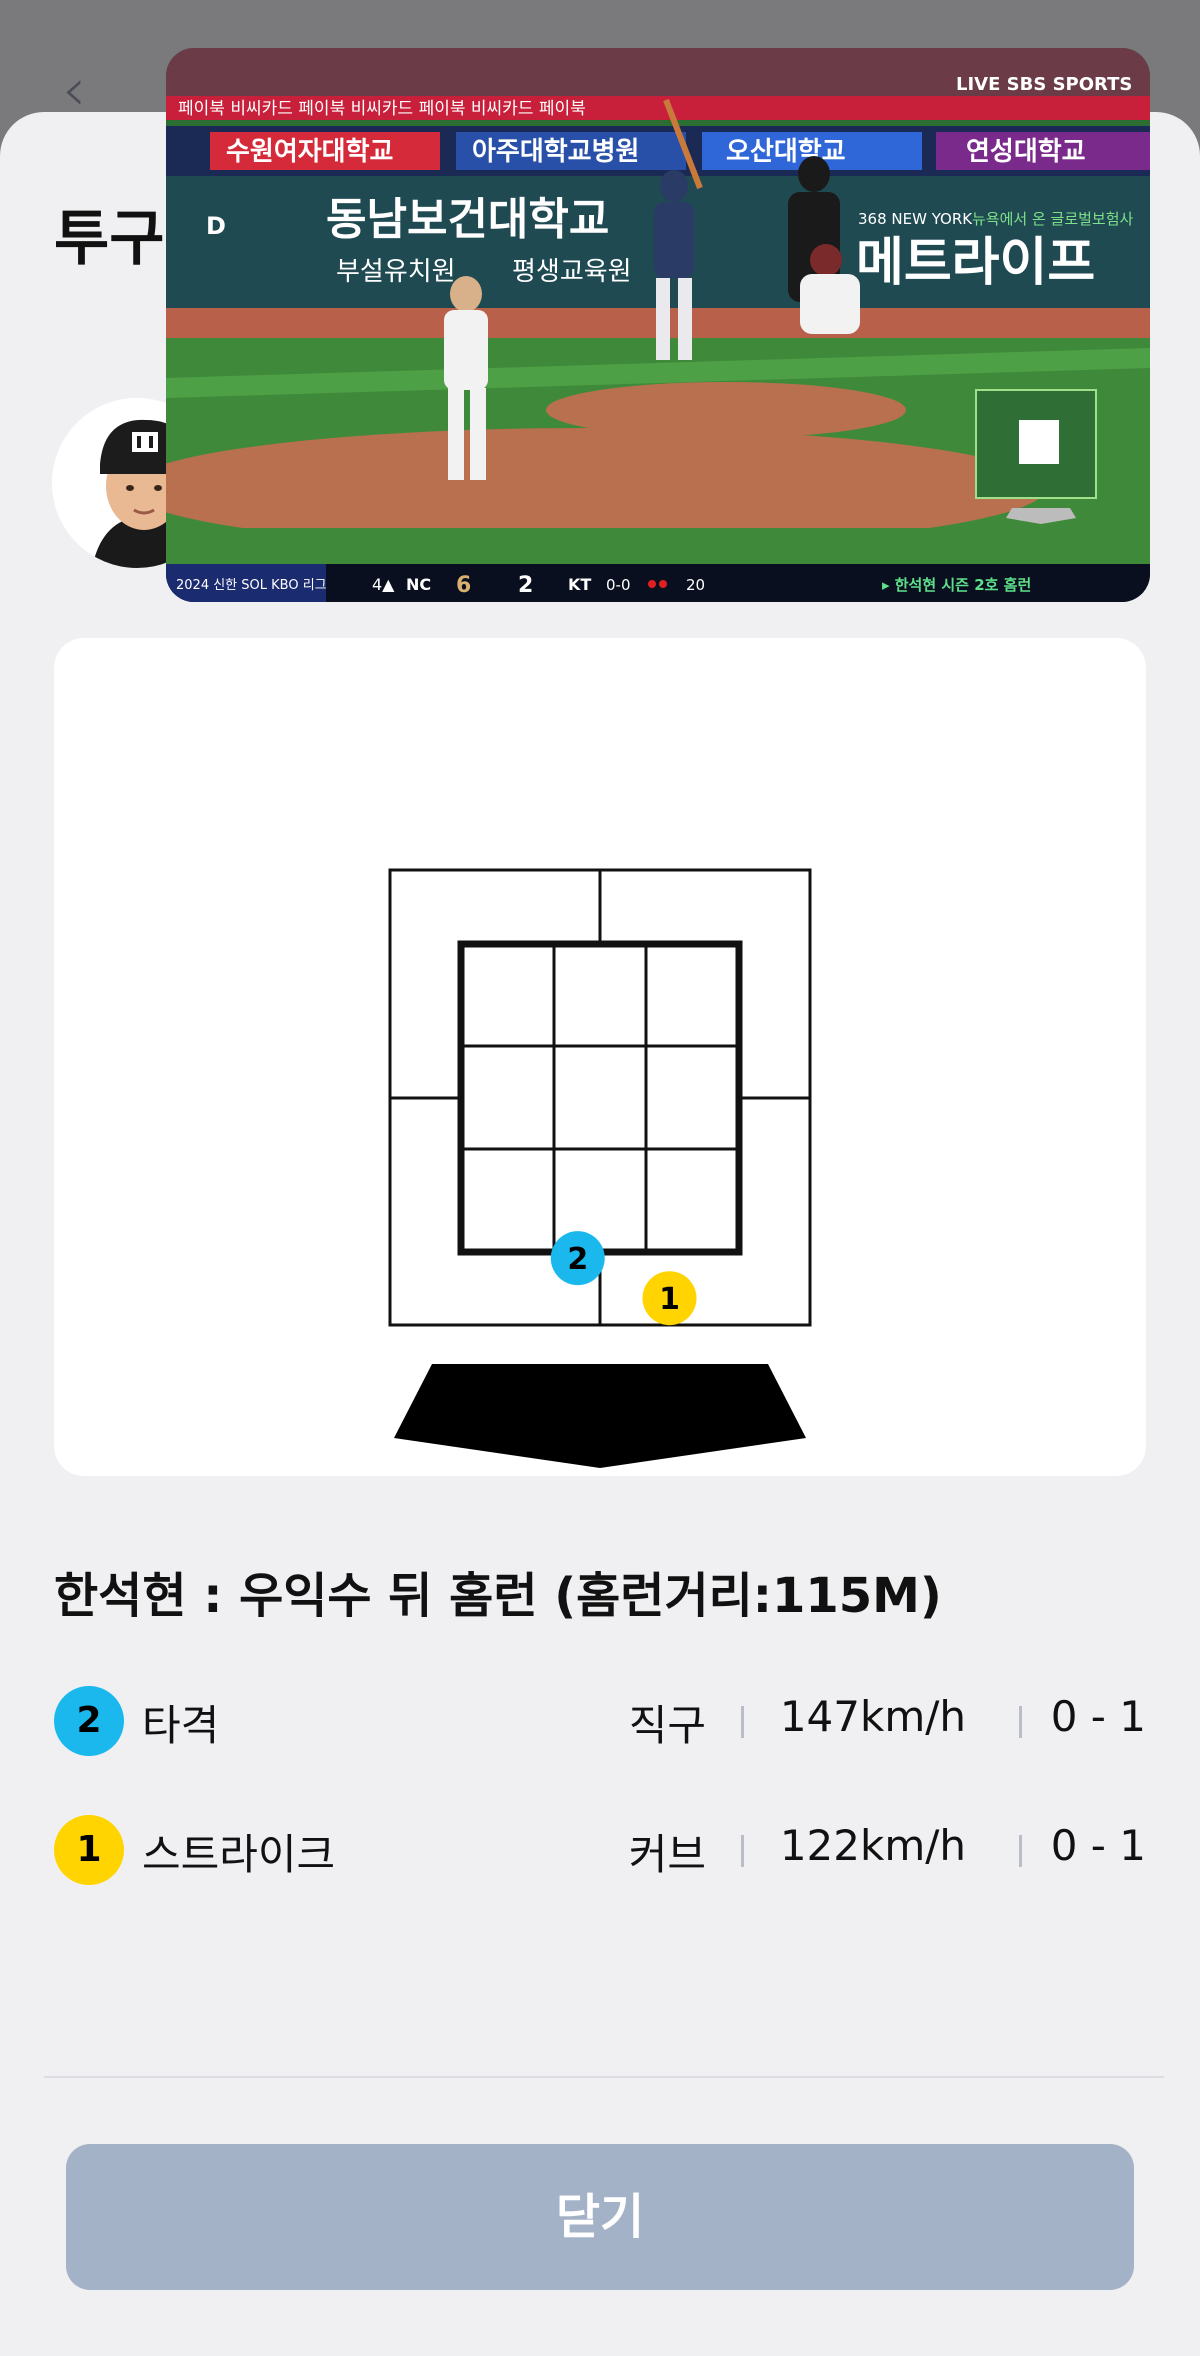 The image size is (1200, 2356). Describe the element at coordinates (579, 584) in the screenshot. I see `home-team: KT` at that location.